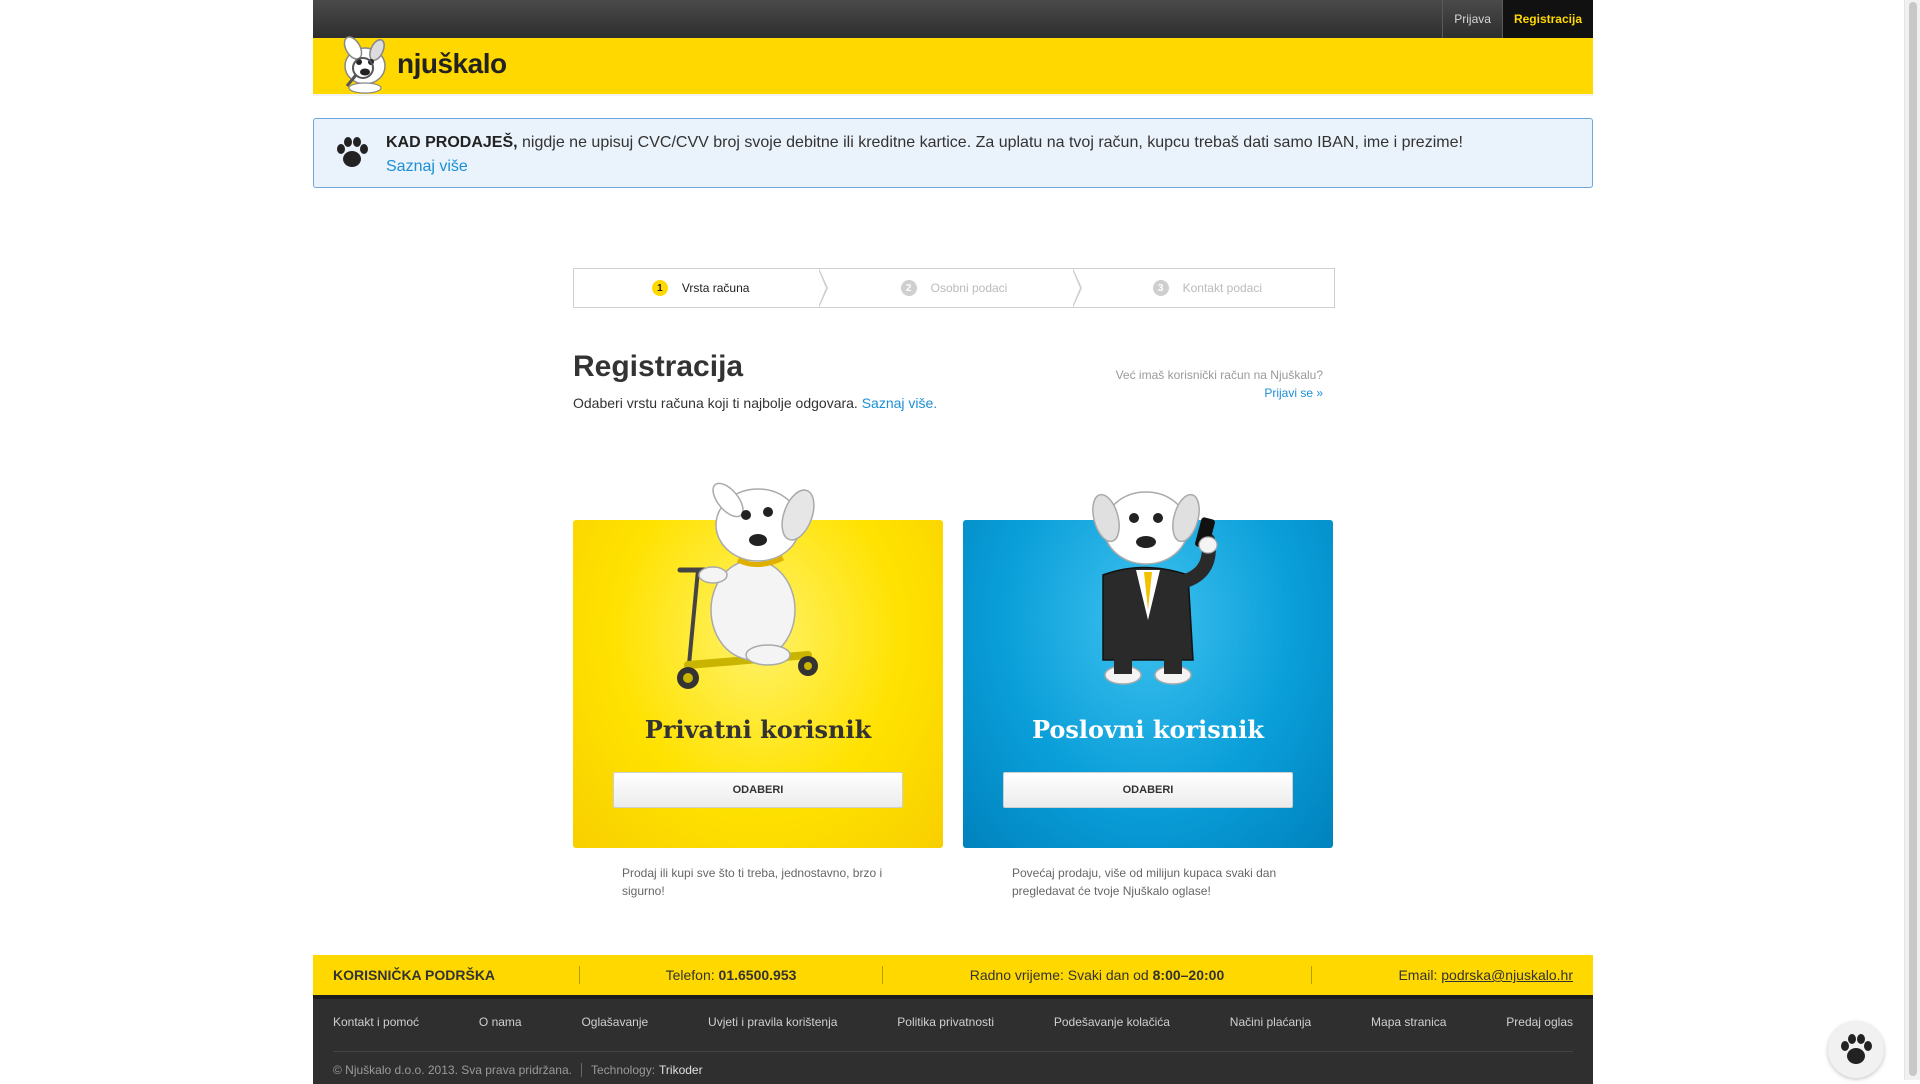 Image resolution: width=1920 pixels, height=1084 pixels. What do you see at coordinates (1547, 19) in the screenshot?
I see `register-link: Registracija` at bounding box center [1547, 19].